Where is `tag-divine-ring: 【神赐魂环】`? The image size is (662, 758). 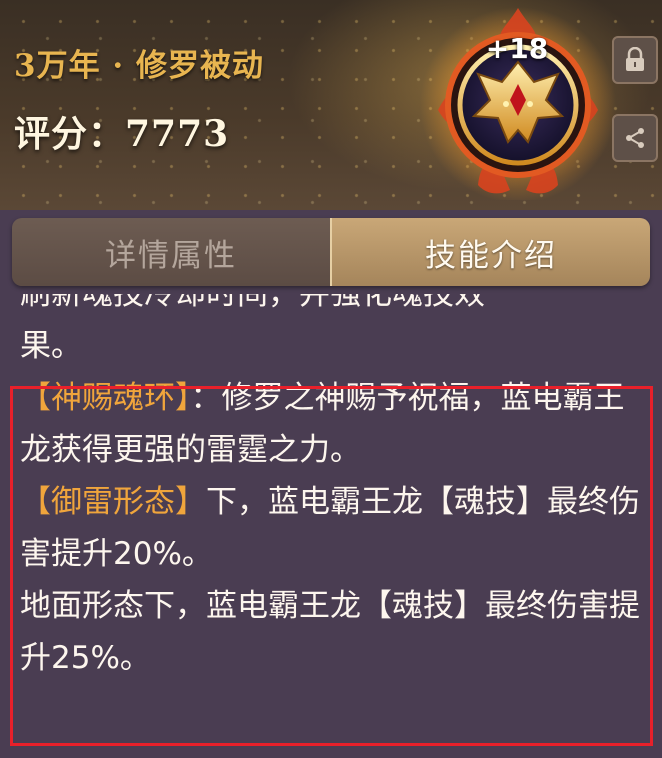
tag-divine-ring: 【神赐魂环】 is located at coordinates (105, 398).